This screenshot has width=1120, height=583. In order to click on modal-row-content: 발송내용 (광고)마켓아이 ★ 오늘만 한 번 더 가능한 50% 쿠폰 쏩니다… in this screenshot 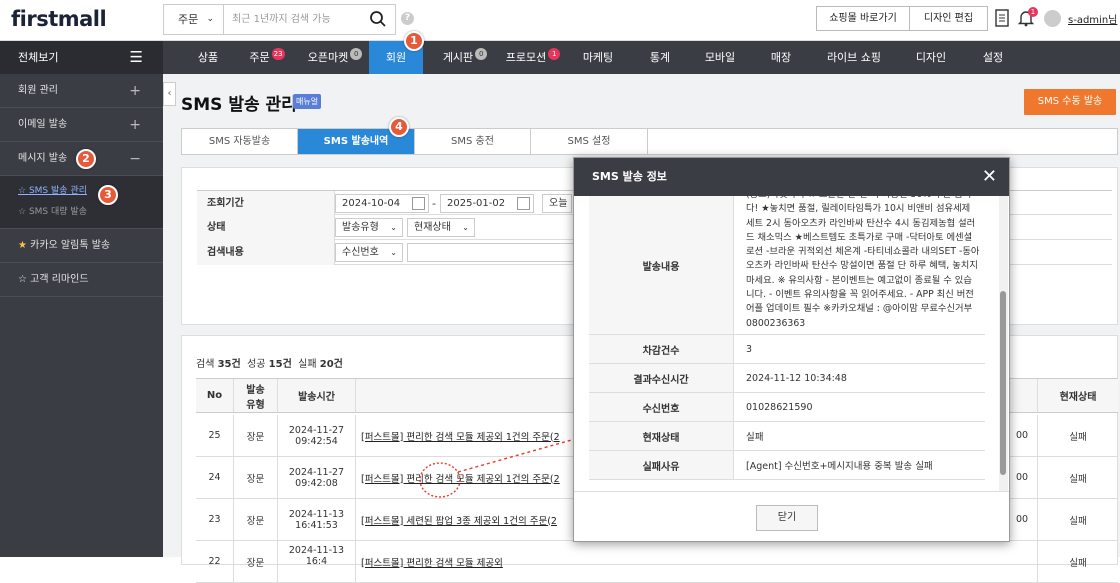, I will do `click(787, 265)`.